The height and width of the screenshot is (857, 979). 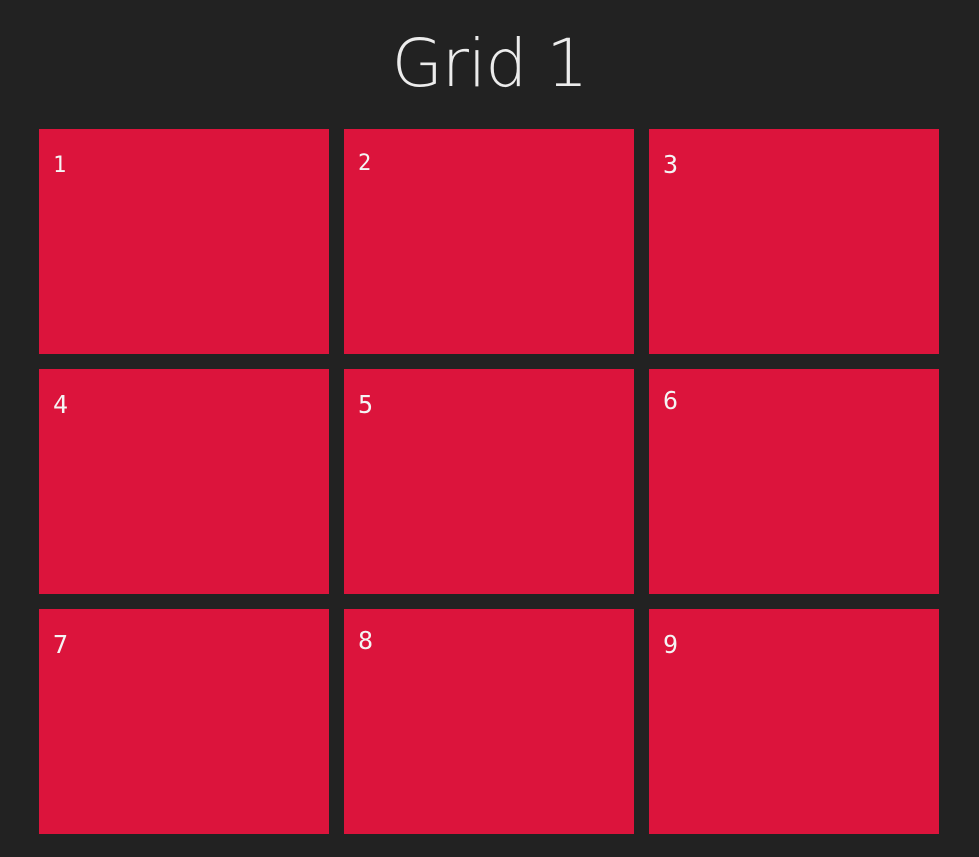 I want to click on grid-cell-3: 3, so click(x=794, y=241).